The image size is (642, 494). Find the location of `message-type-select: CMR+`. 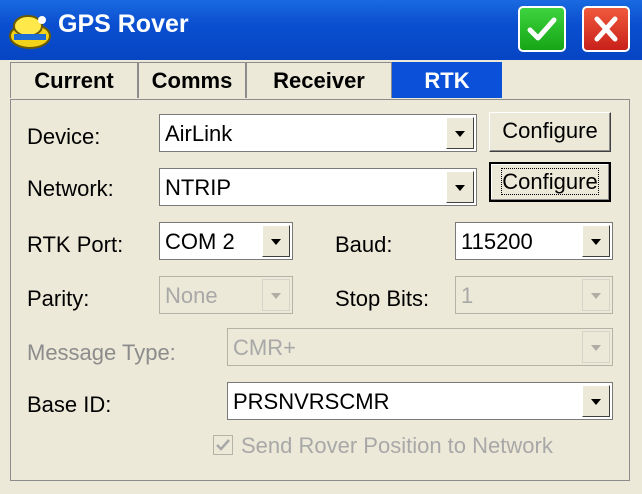

message-type-select: CMR+ is located at coordinates (420, 347).